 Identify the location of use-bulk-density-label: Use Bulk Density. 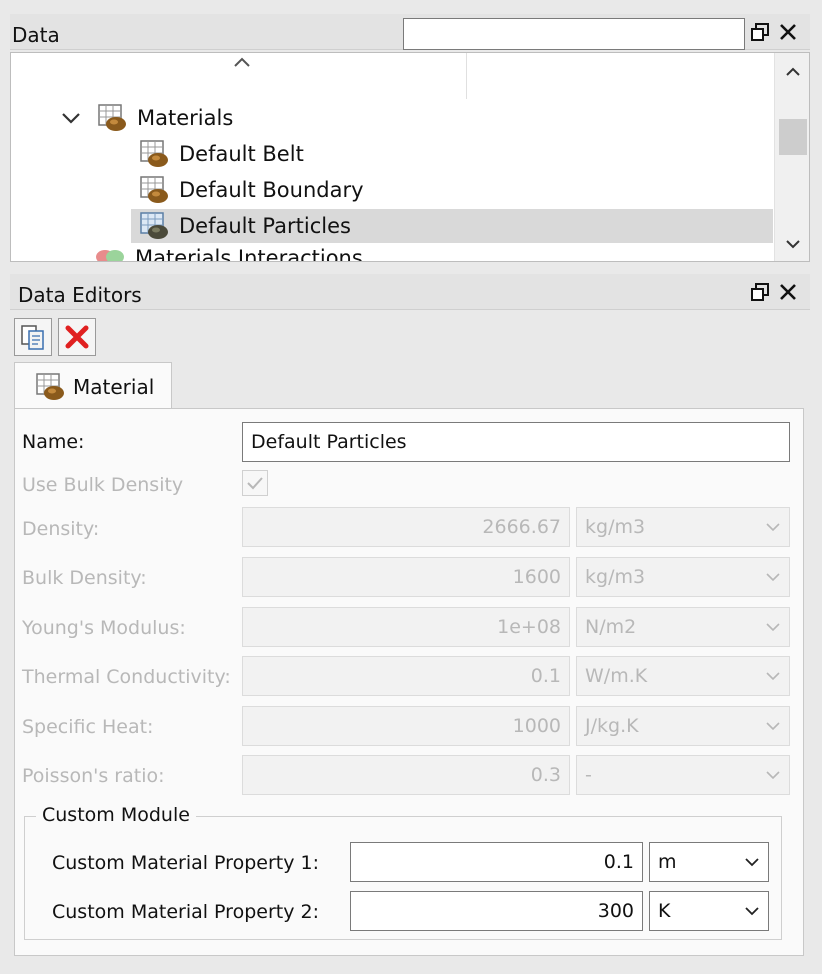
(103, 485).